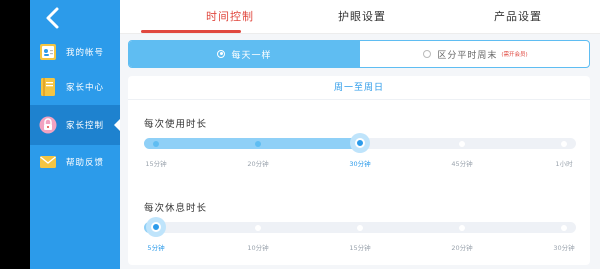 Image resolution: width=600 pixels, height=269 pixels. What do you see at coordinates (48, 87) in the screenshot?
I see `notebook-icon` at bounding box center [48, 87].